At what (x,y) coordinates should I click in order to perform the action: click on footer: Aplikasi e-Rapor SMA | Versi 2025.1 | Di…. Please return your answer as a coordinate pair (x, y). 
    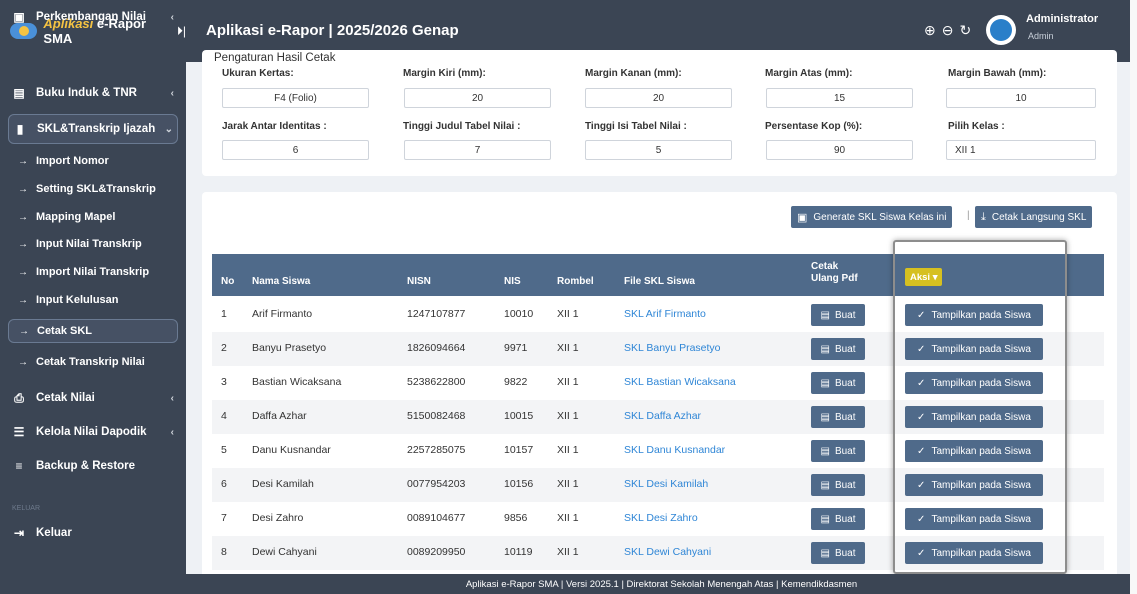
    Looking at the image, I should click on (661, 584).